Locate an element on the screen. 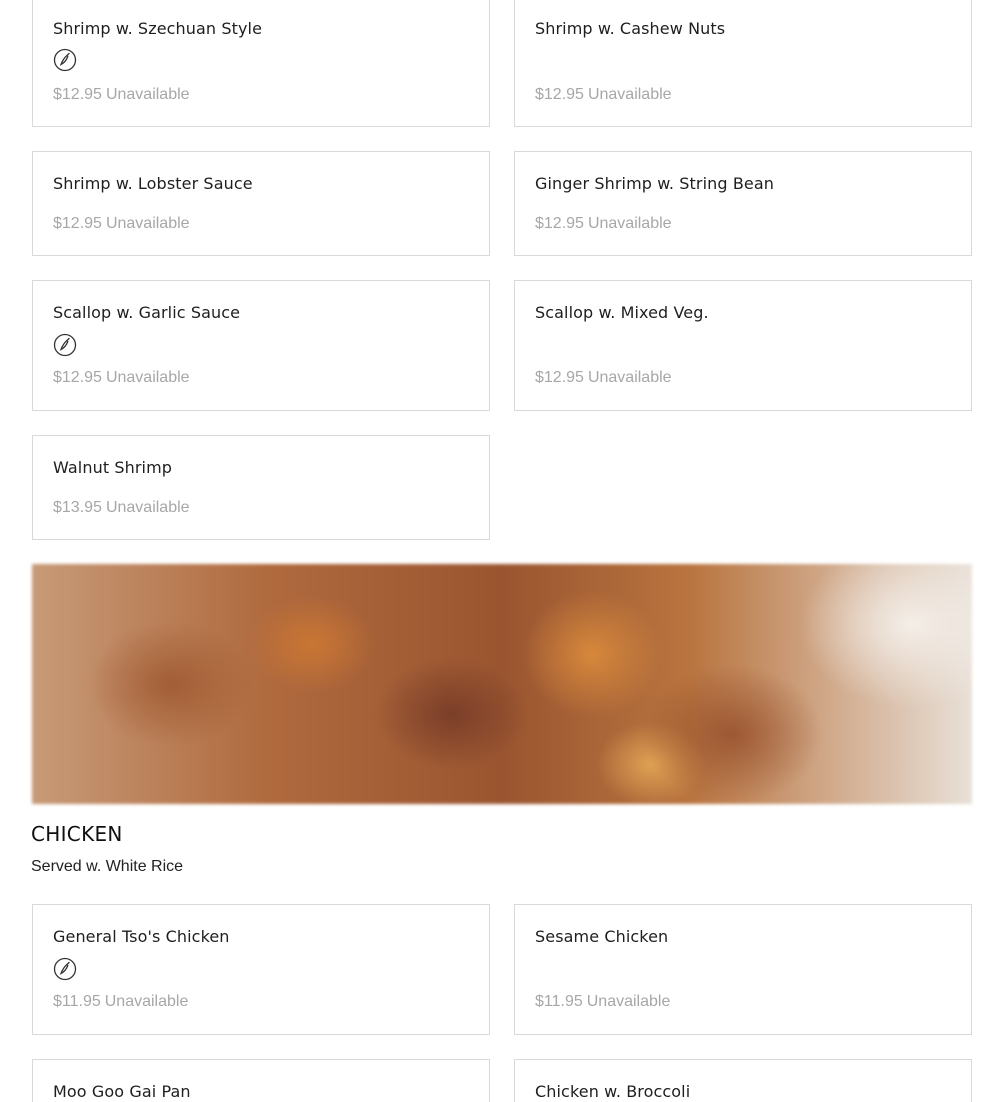 The image size is (1003, 1102). menu-item-card: Walnut Shrimp $13.95 Unavailable is located at coordinates (261, 487).